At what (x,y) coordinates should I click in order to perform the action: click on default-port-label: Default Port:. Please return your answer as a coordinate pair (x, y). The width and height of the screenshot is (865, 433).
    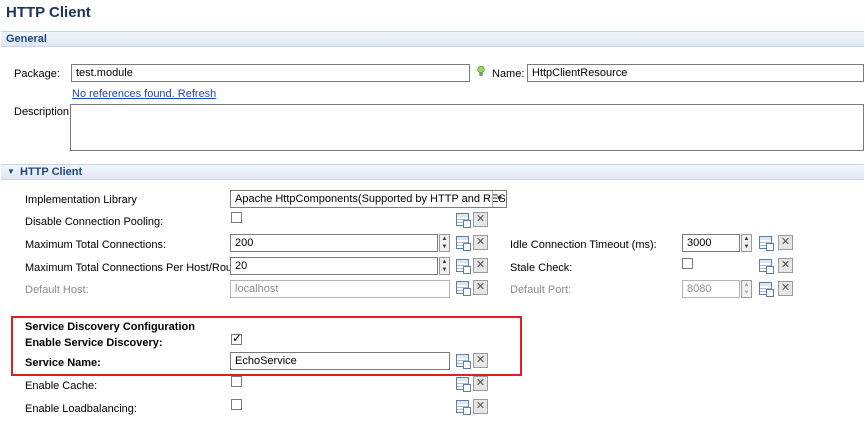
    Looking at the image, I should click on (541, 290).